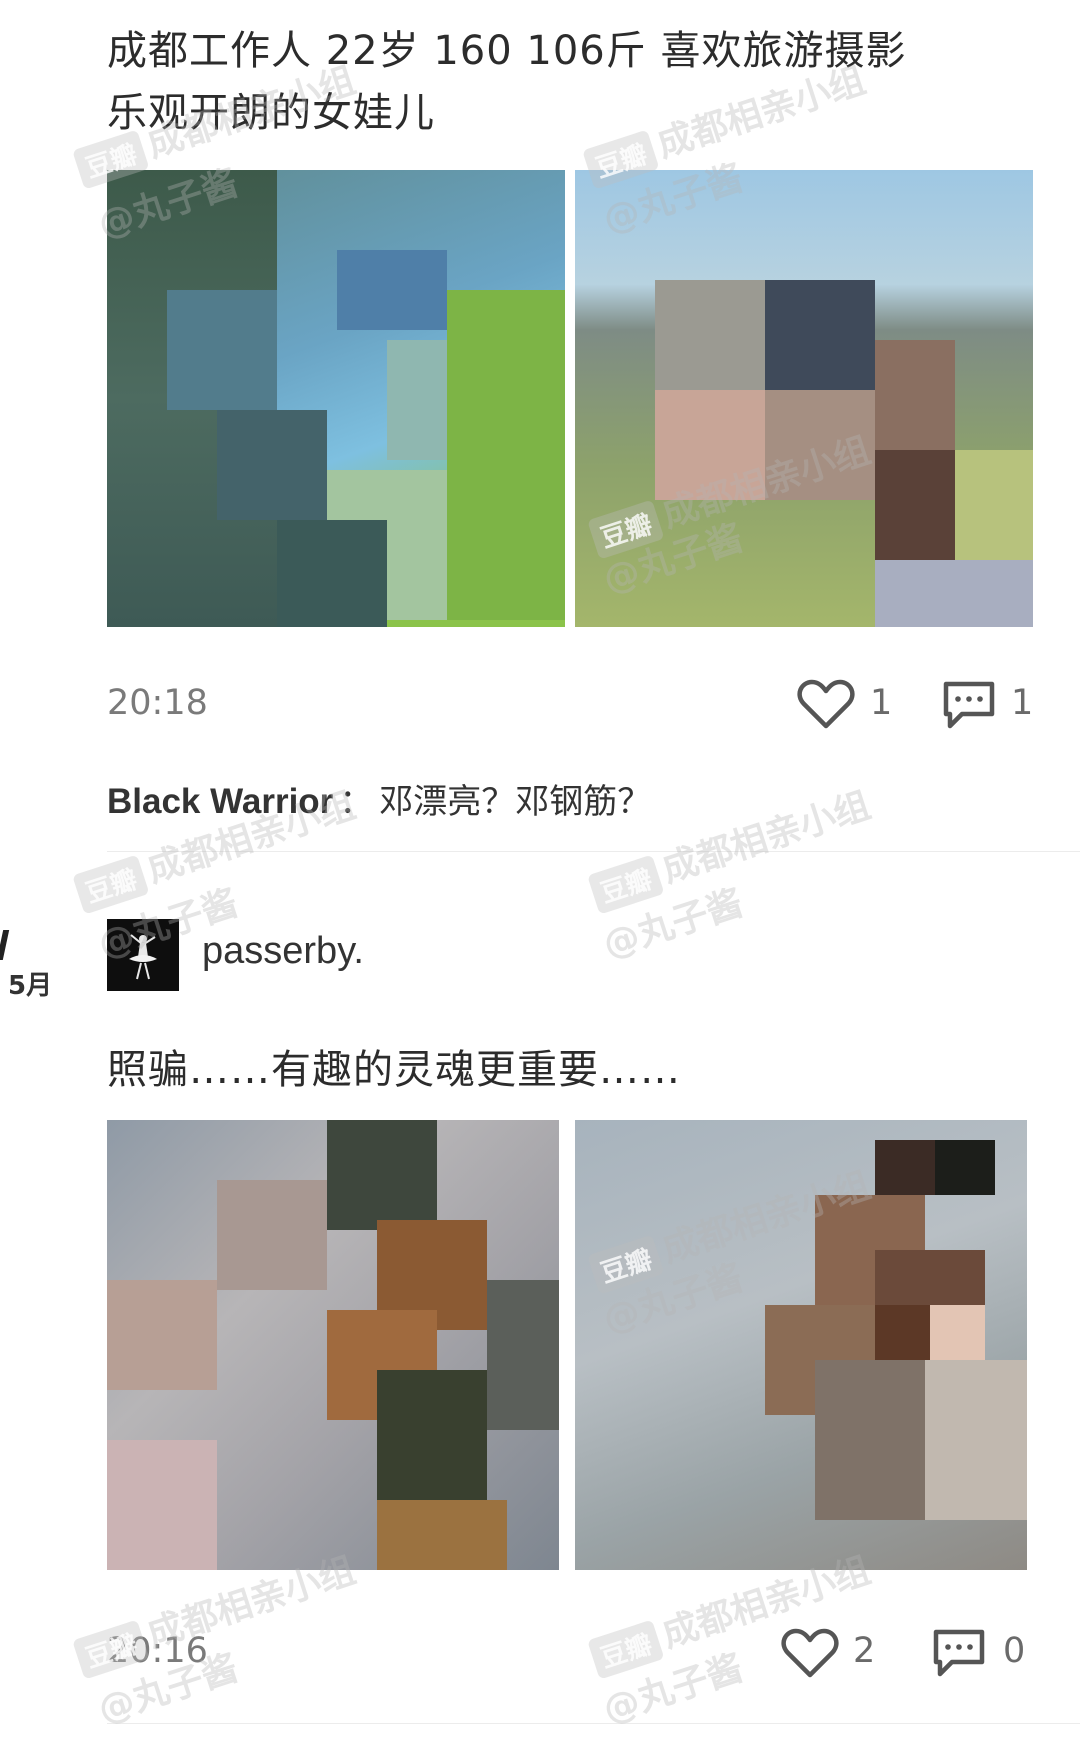  What do you see at coordinates (515, 802) in the screenshot?
I see `comment-text: 邓漂亮？邓钢筋？` at bounding box center [515, 802].